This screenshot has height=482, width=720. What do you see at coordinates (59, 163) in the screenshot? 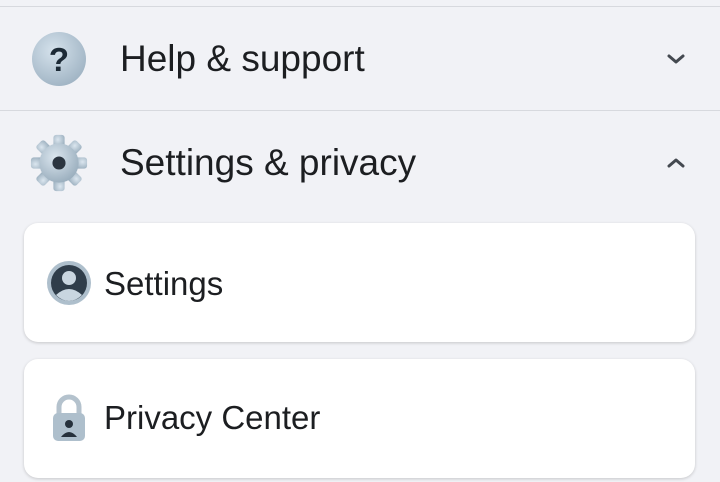
I see `gear-icon` at bounding box center [59, 163].